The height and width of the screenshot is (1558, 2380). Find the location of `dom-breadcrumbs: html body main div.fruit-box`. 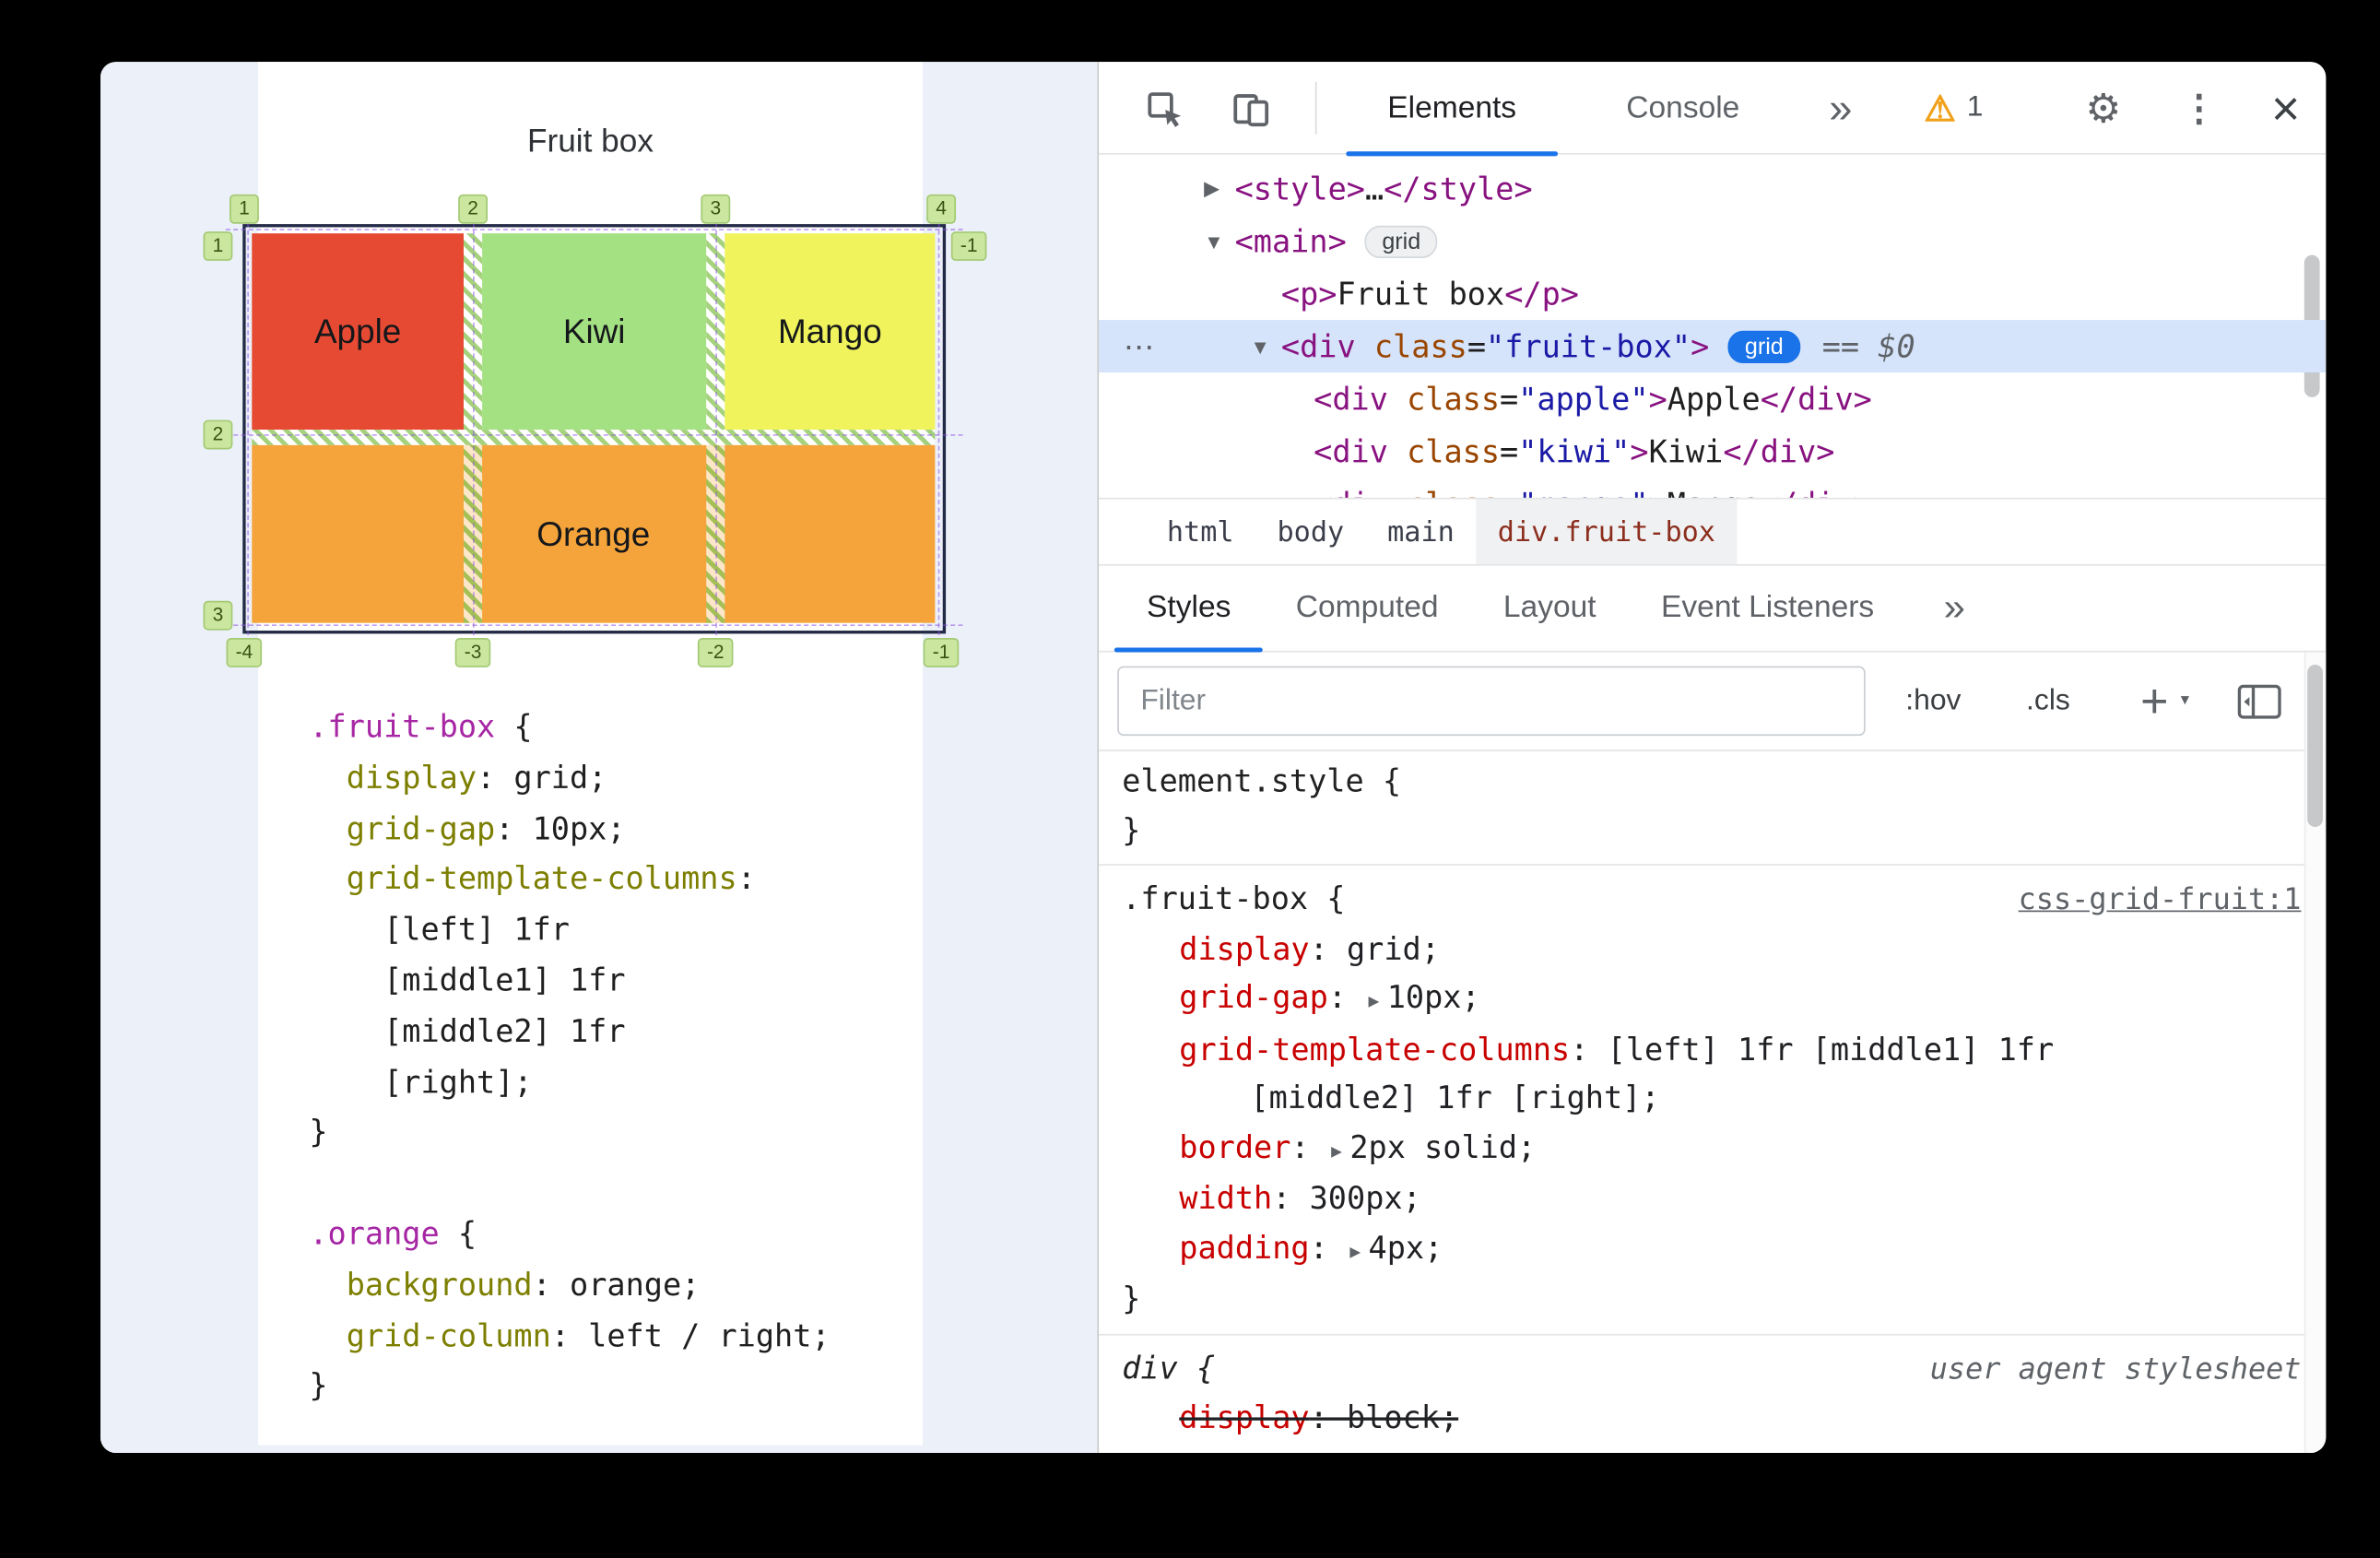

dom-breadcrumbs: html body main div.fruit-box is located at coordinates (1713, 531).